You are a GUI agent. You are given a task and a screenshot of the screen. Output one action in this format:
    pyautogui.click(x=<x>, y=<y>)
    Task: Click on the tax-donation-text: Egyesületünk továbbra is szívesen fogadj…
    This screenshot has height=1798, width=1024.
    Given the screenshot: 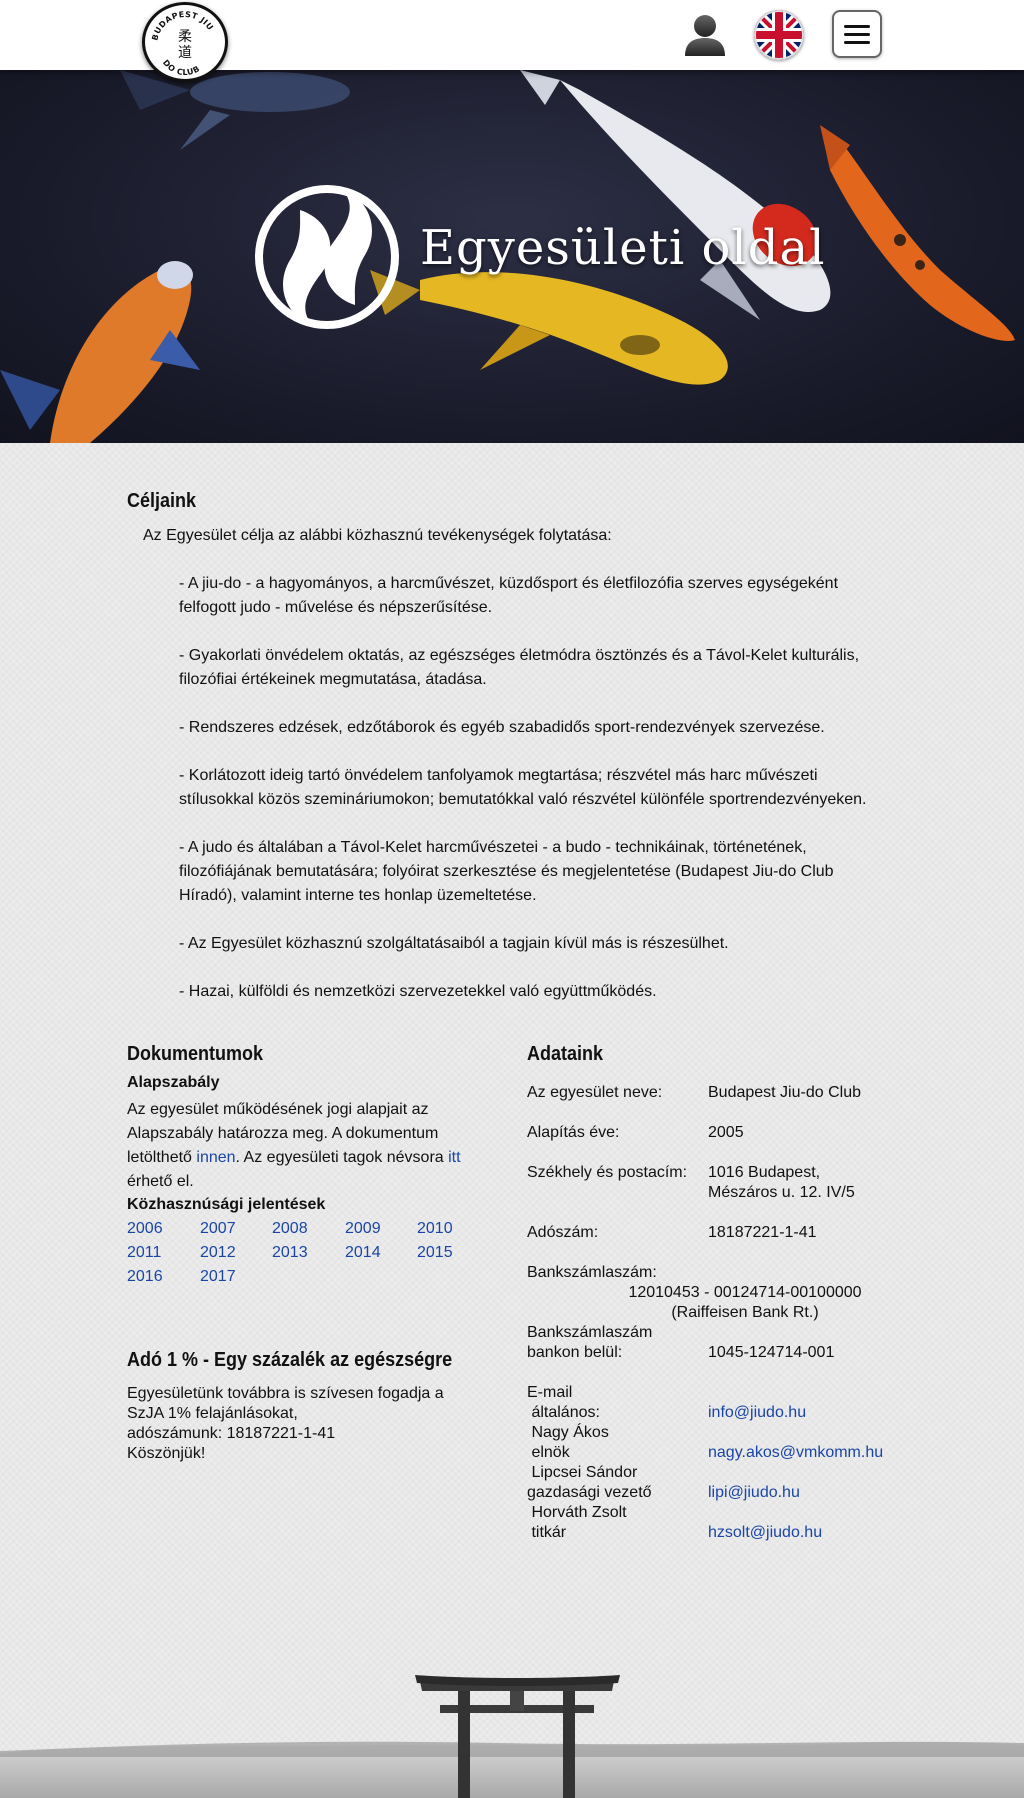 What is the action you would take?
    pyautogui.click(x=287, y=1424)
    